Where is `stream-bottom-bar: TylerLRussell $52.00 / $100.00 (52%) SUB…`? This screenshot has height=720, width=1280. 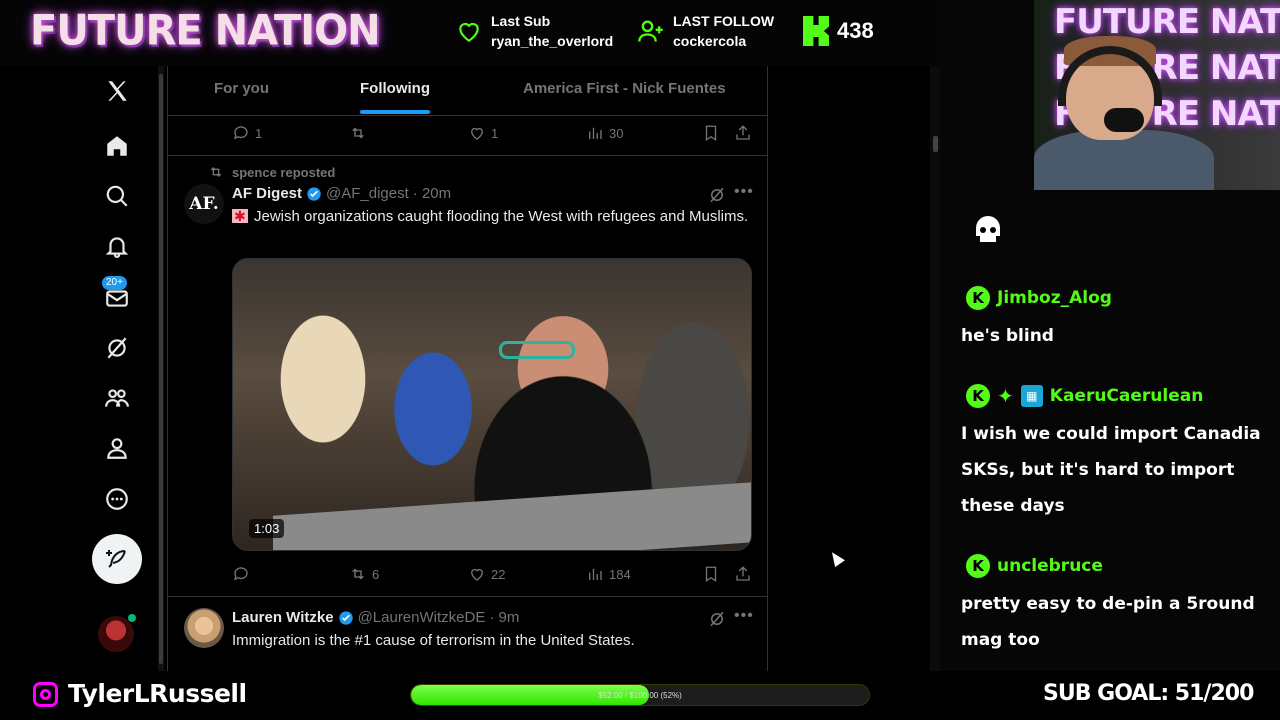
stream-bottom-bar: TylerLRussell $52.00 / $100.00 (52%) SUB… is located at coordinates (640, 695).